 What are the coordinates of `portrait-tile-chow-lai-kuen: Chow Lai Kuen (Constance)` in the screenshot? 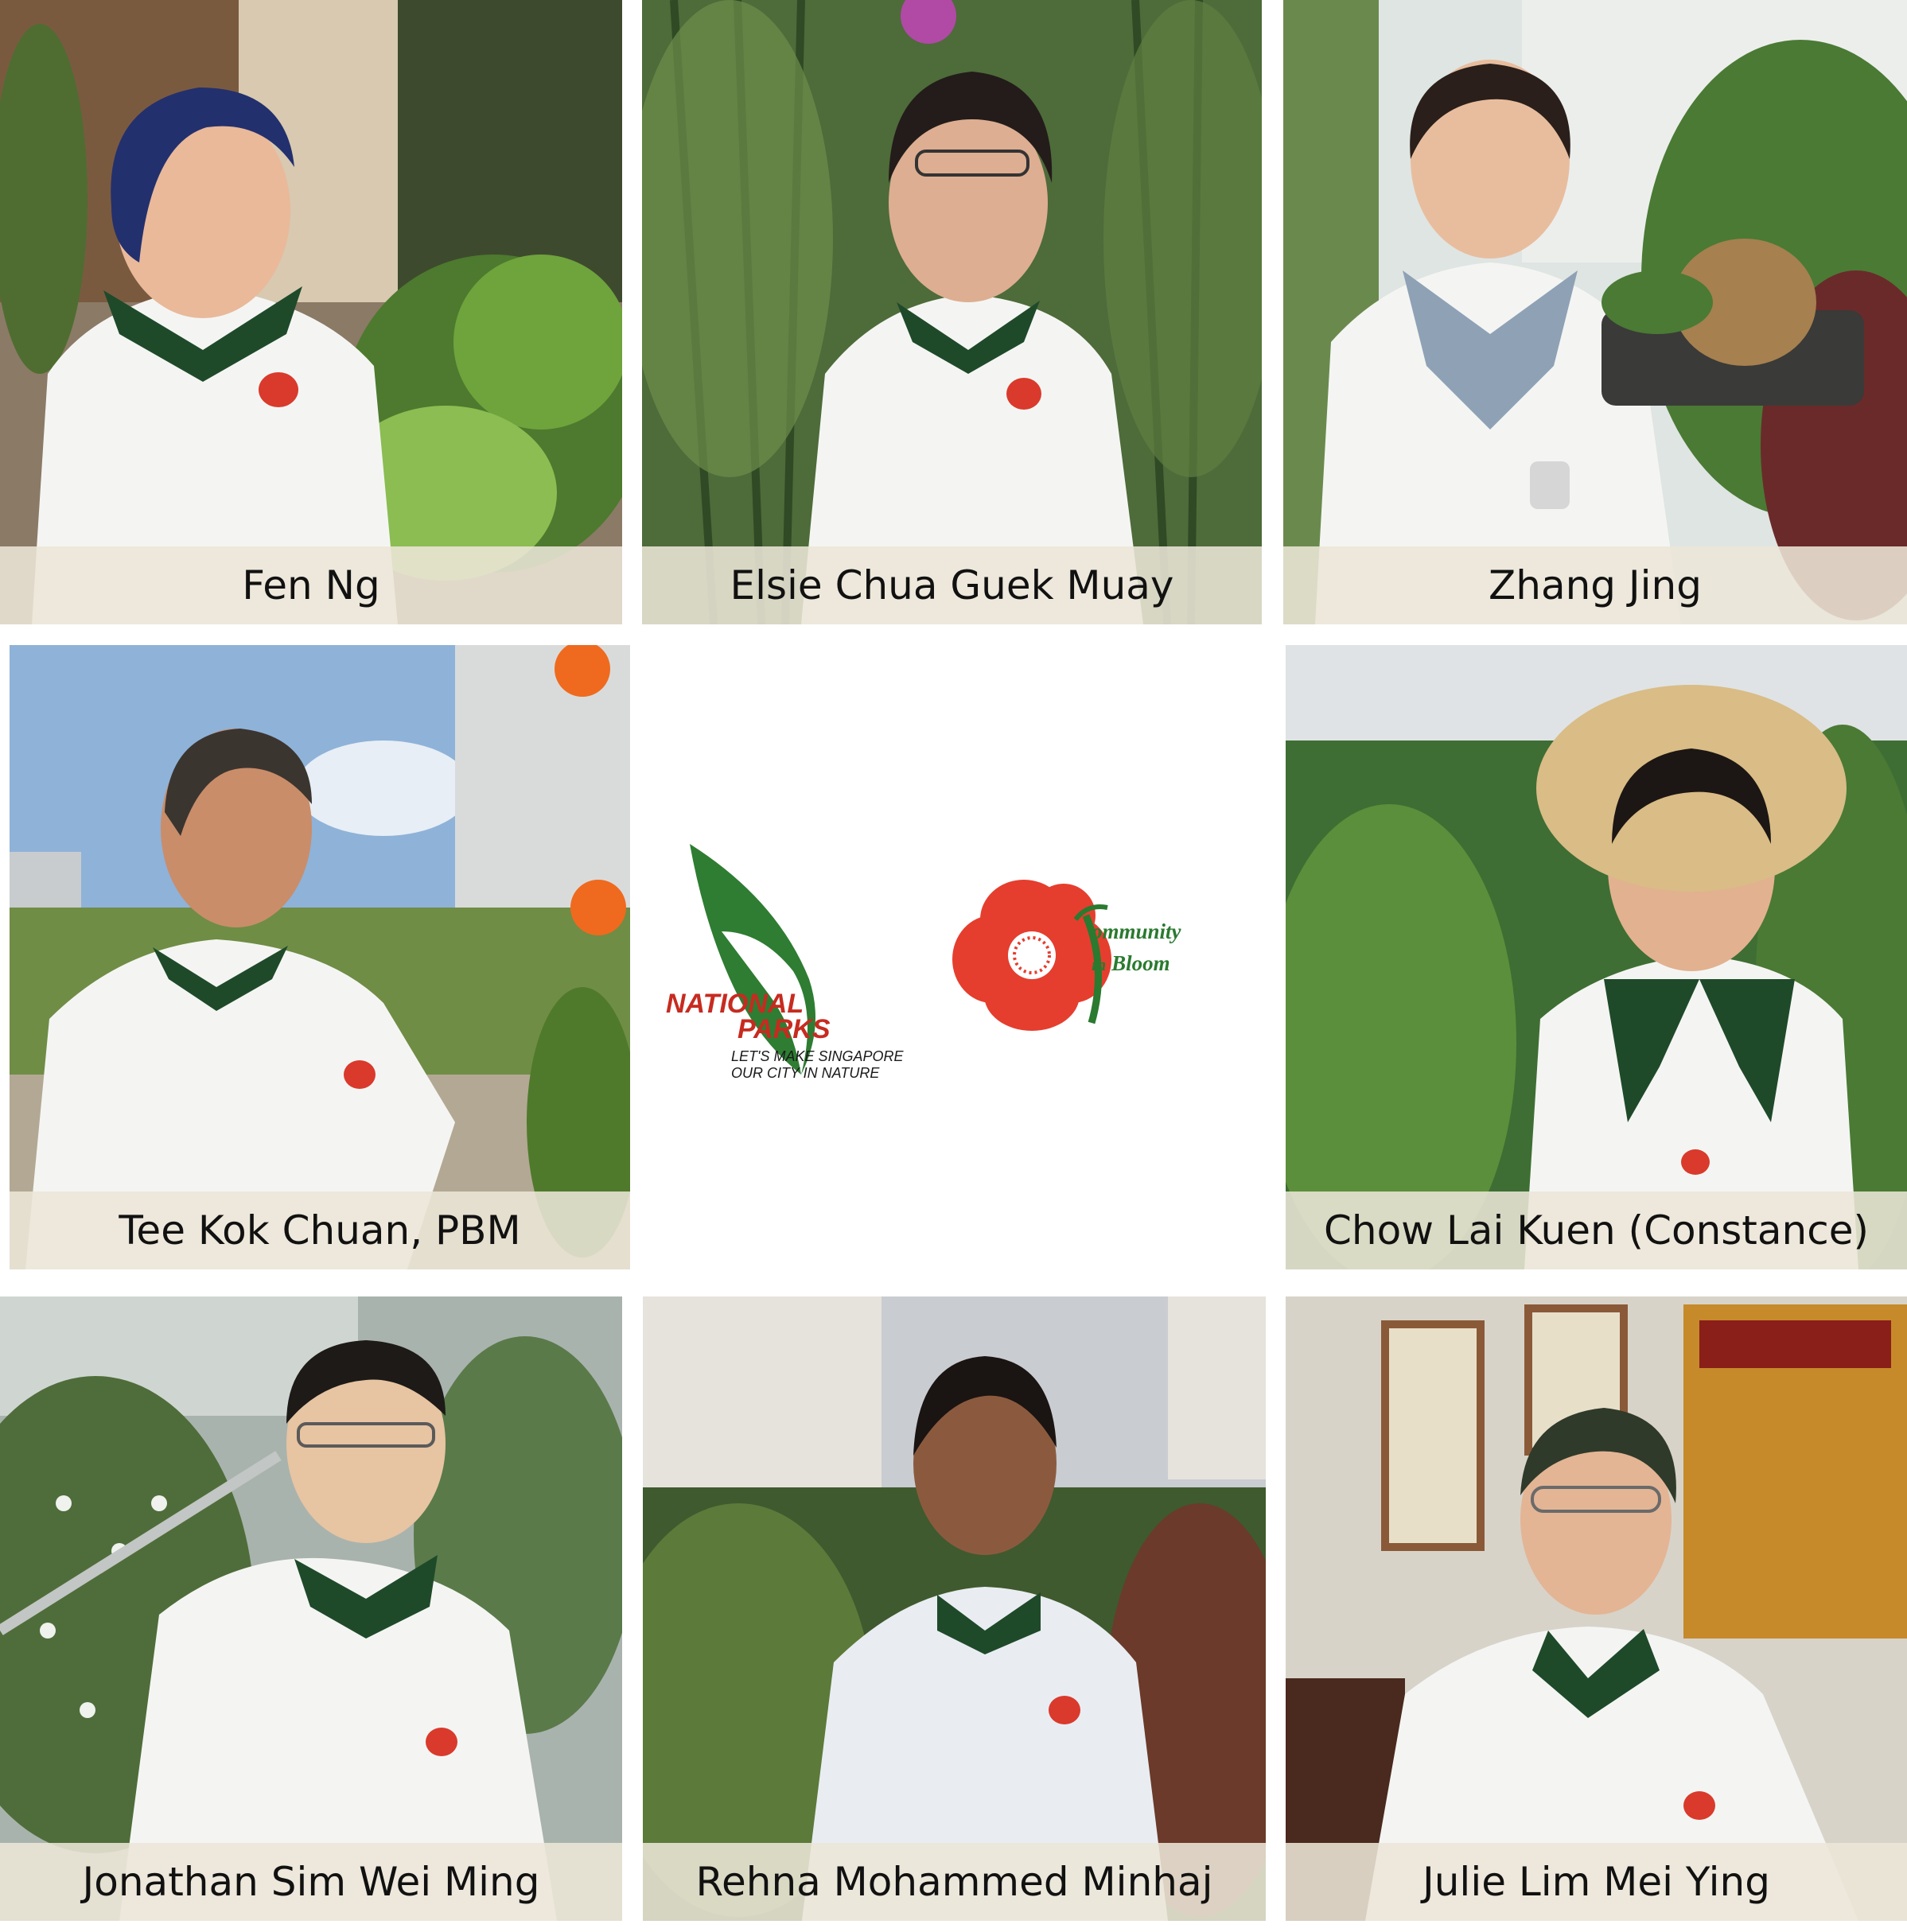 It's located at (1596, 957).